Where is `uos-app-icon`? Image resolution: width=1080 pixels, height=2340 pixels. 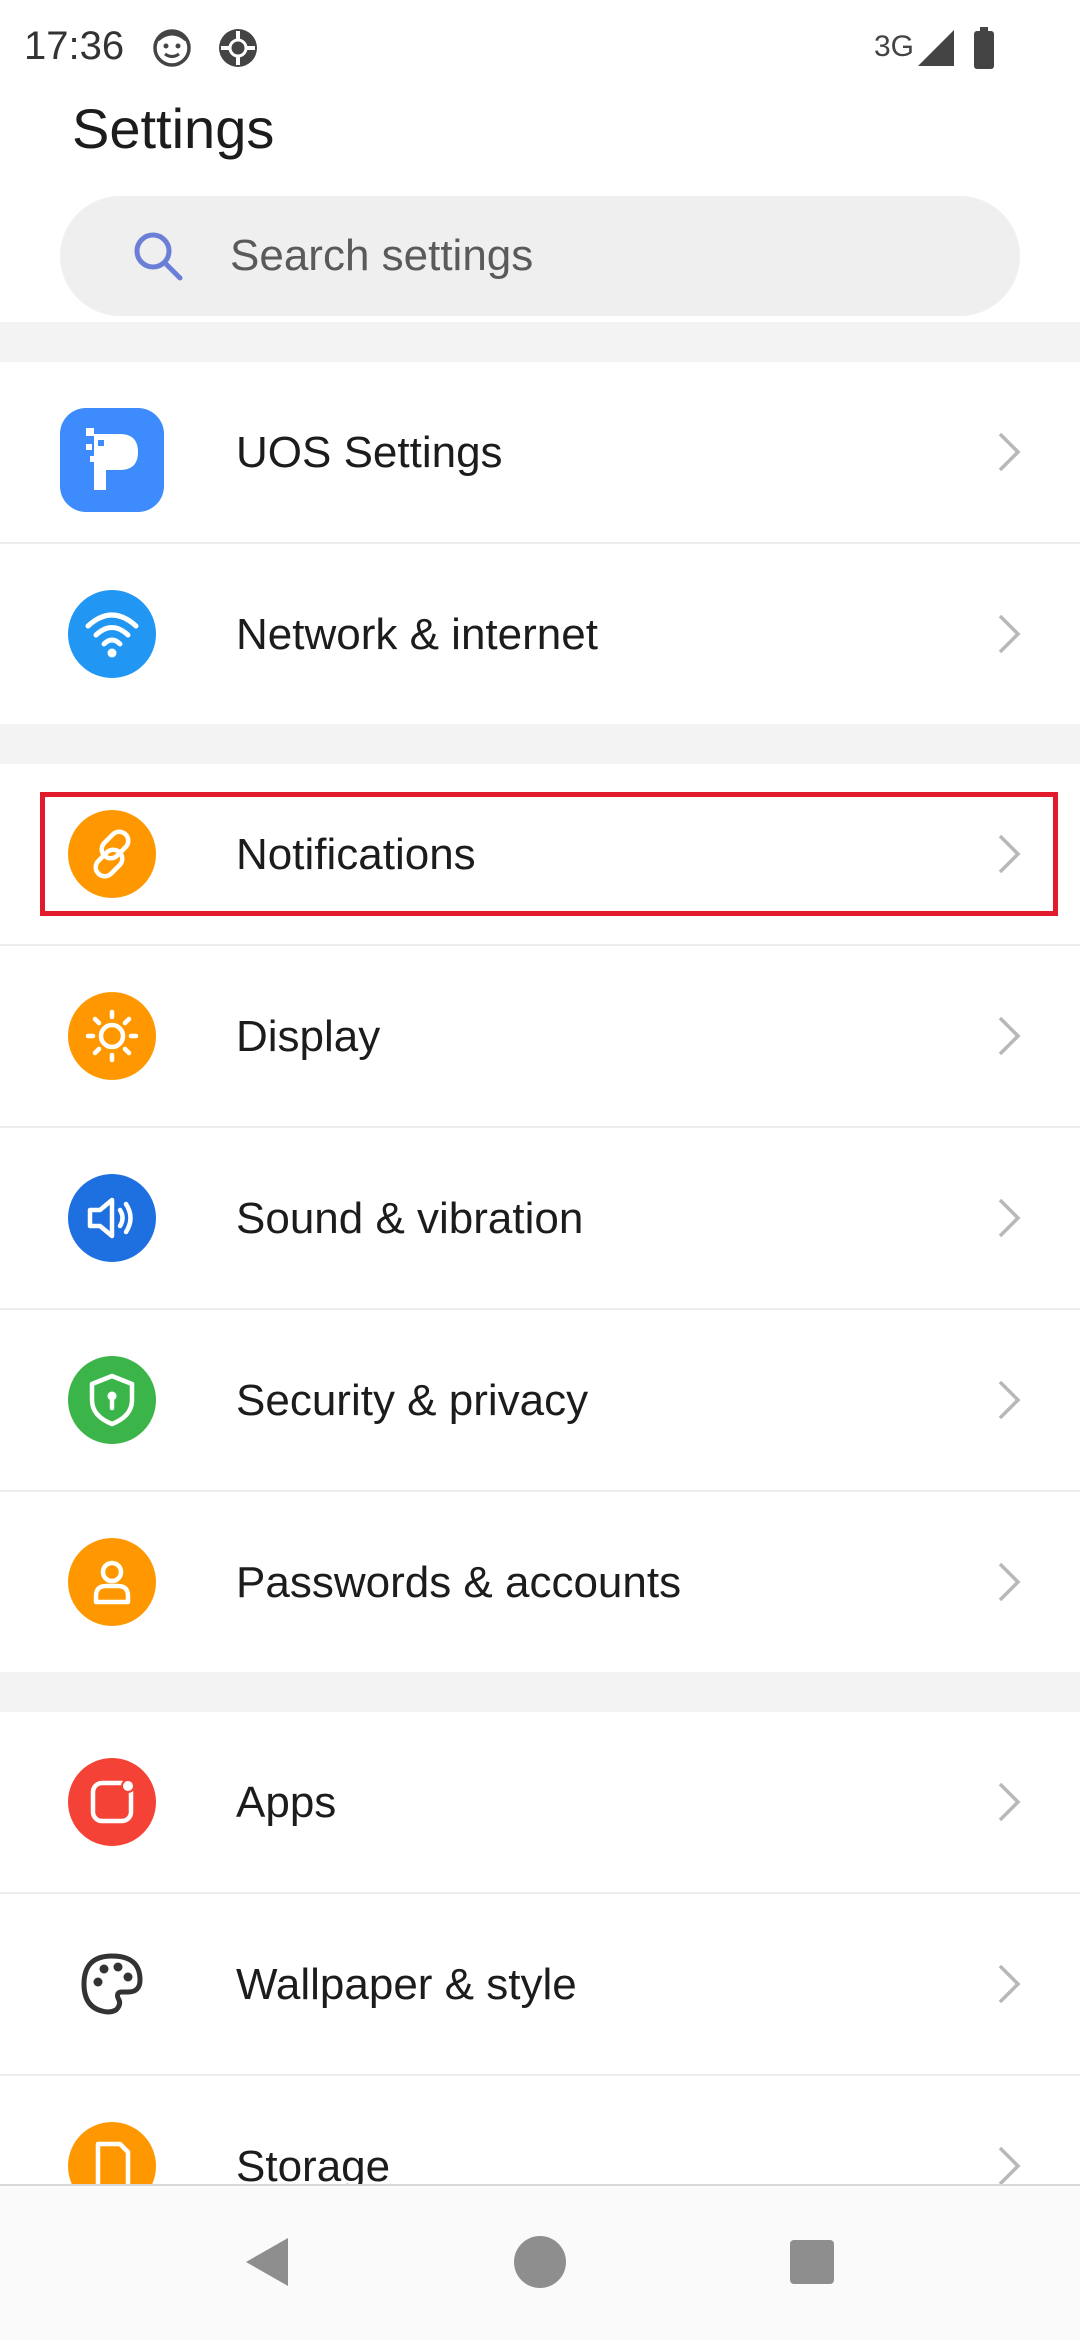 uos-app-icon is located at coordinates (112, 460).